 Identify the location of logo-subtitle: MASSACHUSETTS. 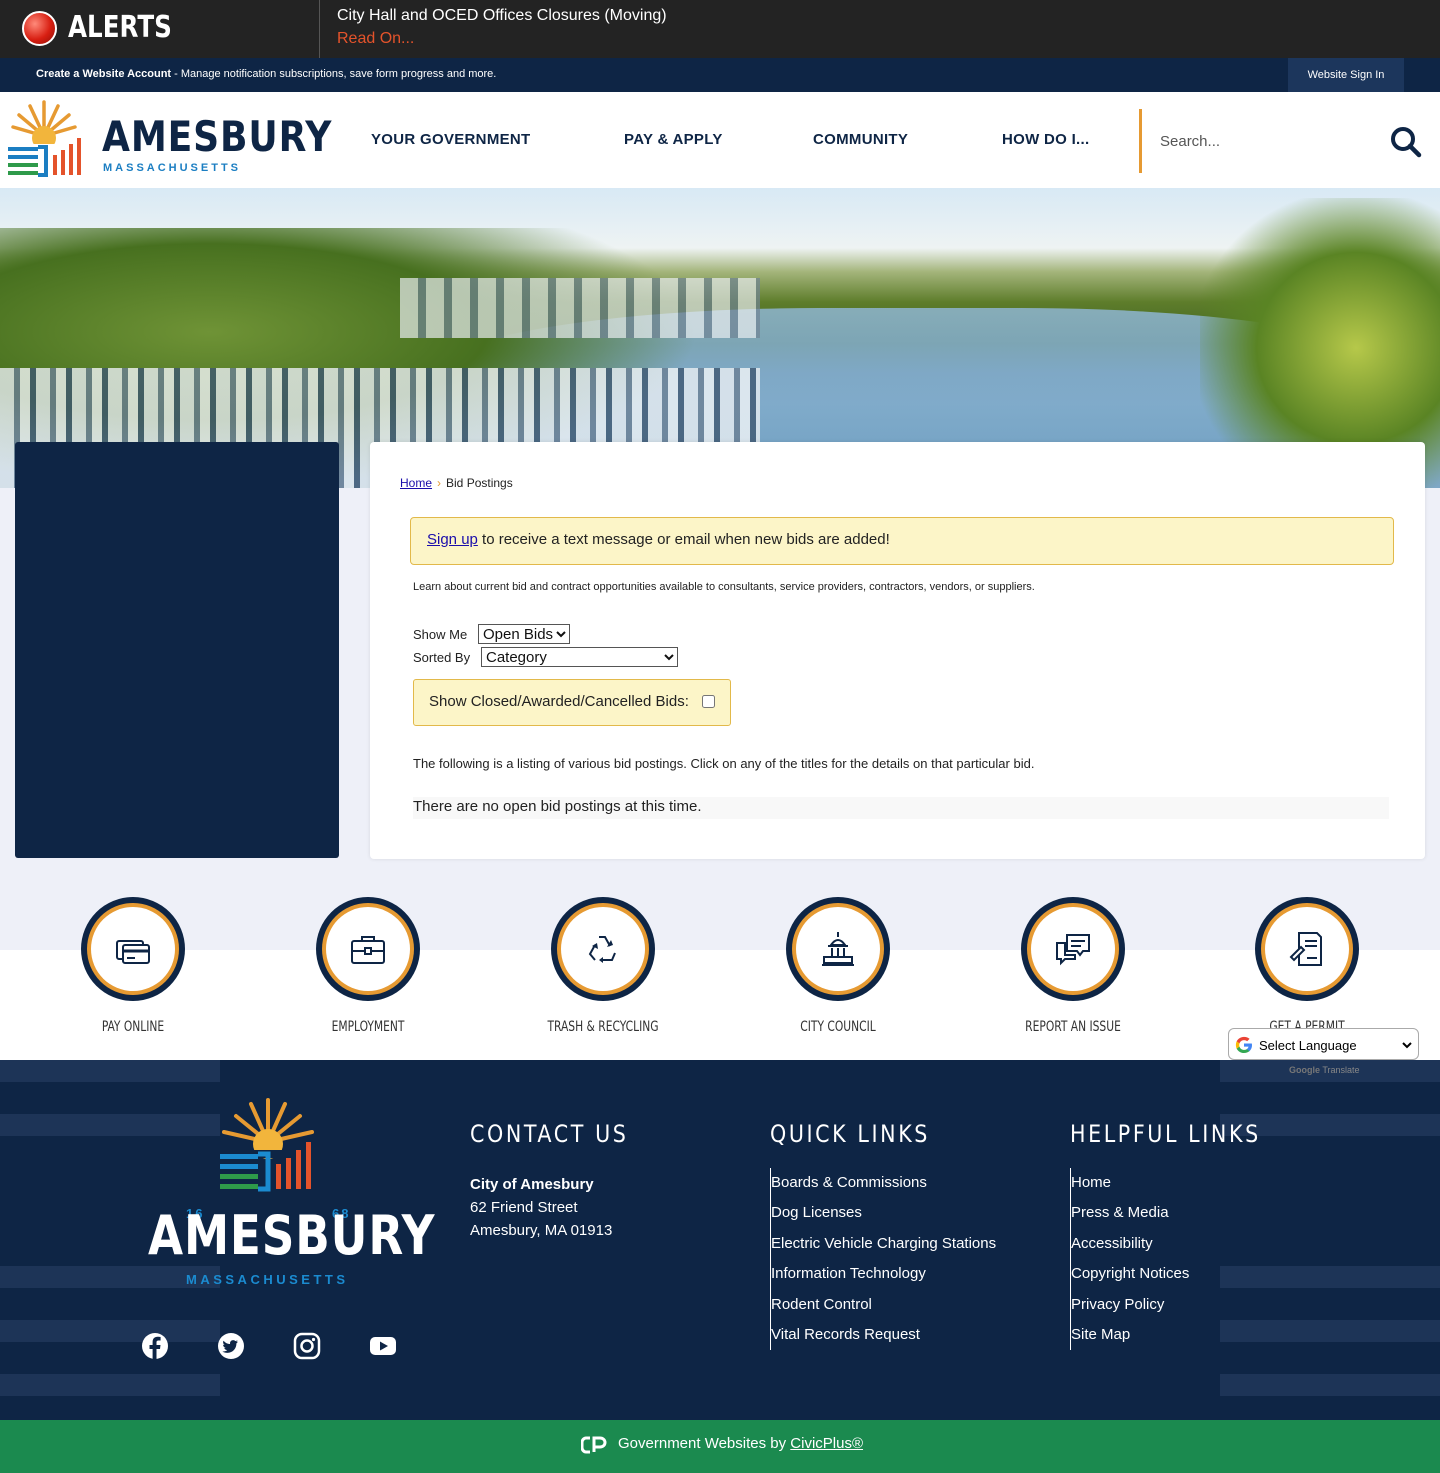
(172, 168).